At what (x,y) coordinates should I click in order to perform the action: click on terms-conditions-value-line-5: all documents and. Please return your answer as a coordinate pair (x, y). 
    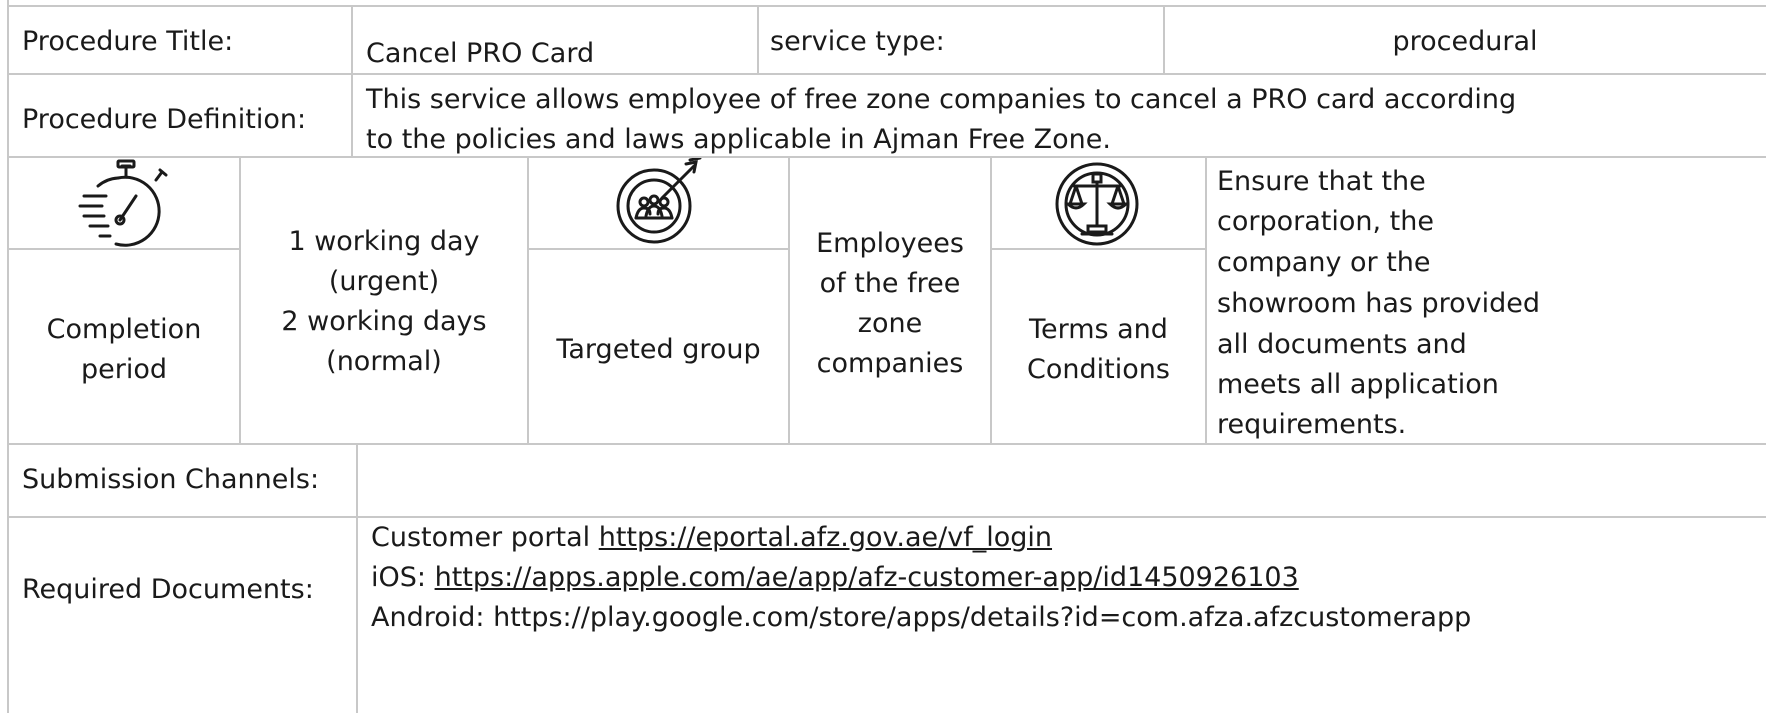
    Looking at the image, I should click on (1342, 344).